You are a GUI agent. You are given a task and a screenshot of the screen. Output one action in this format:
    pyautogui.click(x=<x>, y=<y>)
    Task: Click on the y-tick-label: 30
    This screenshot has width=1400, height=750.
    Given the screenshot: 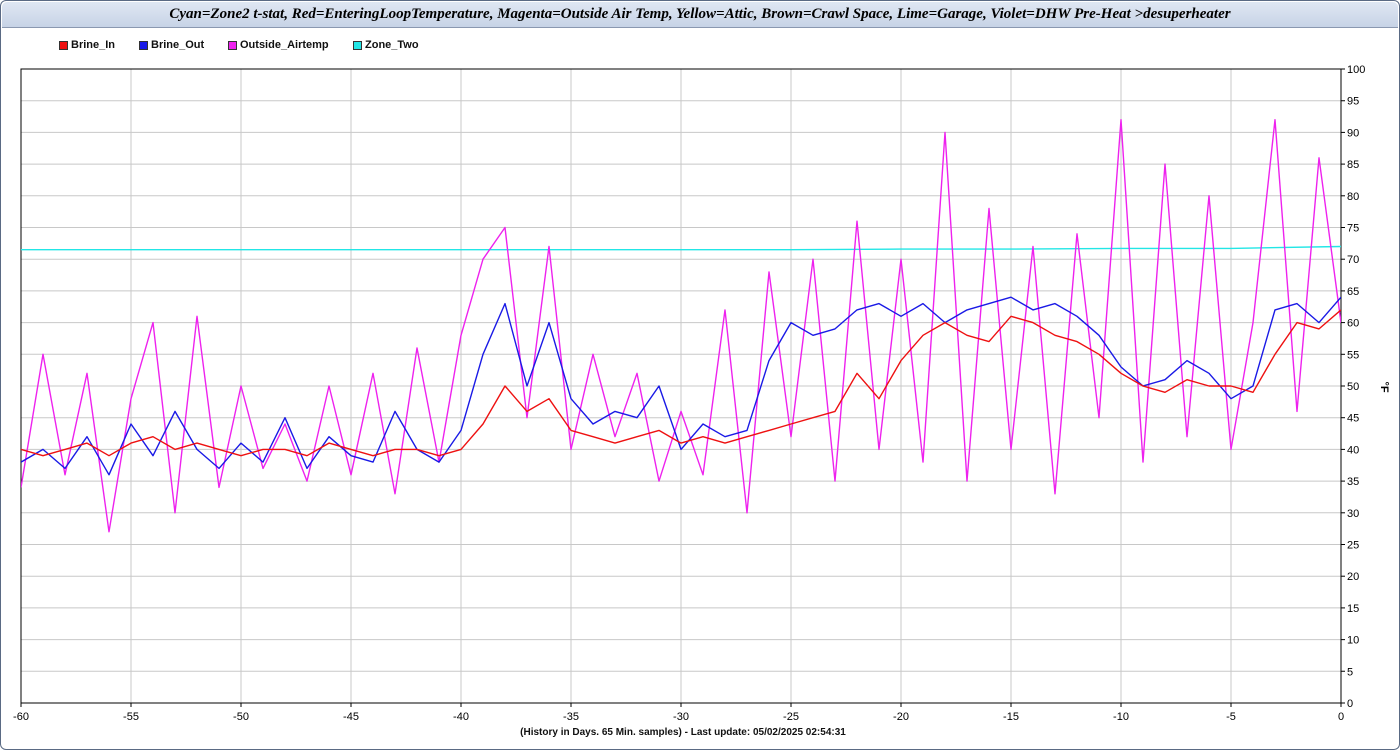 What is the action you would take?
    pyautogui.click(x=1353, y=514)
    